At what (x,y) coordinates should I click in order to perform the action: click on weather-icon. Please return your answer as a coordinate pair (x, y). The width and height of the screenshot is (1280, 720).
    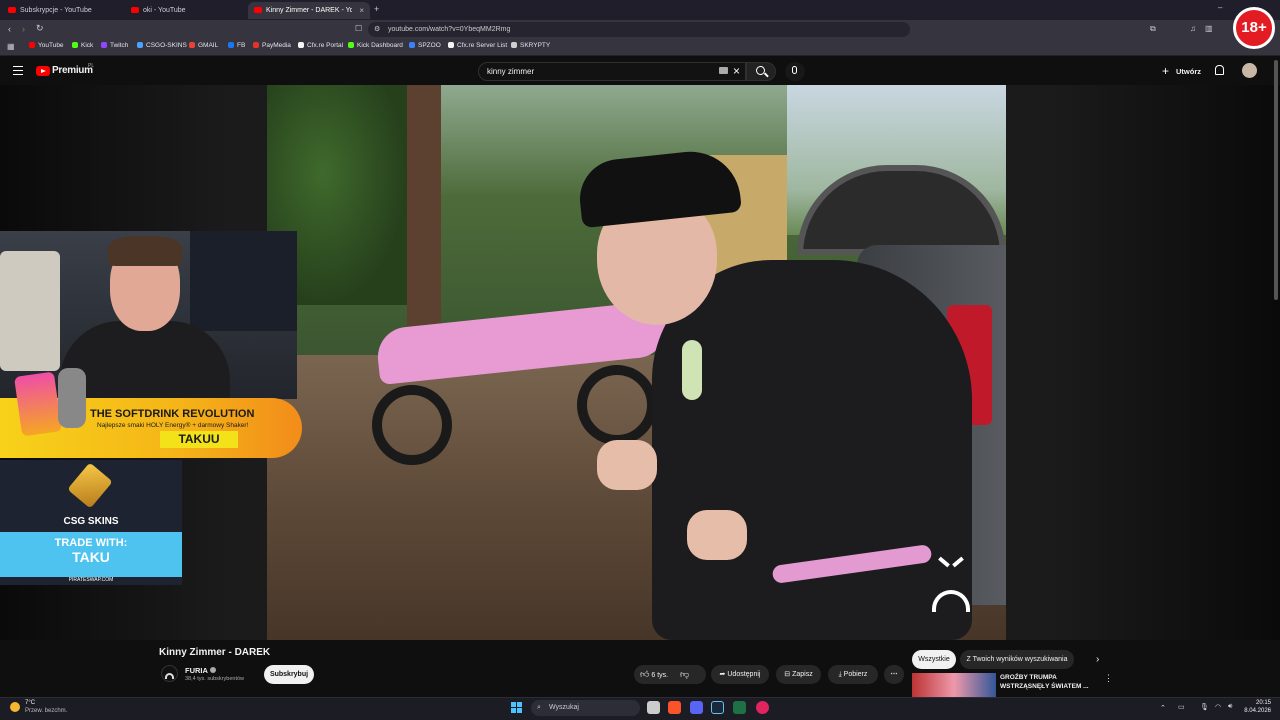
    Looking at the image, I should click on (15, 707).